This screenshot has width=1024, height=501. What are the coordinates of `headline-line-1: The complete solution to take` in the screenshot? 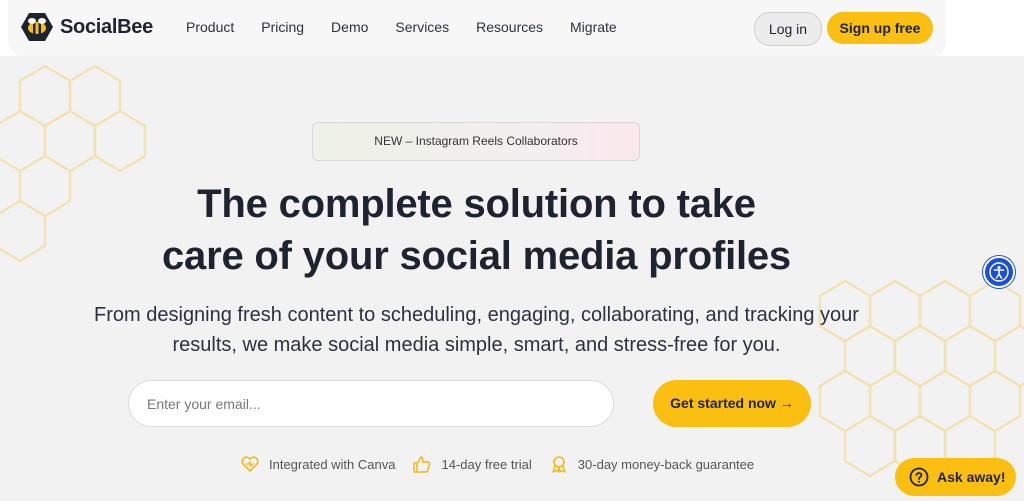 It's located at (476, 204).